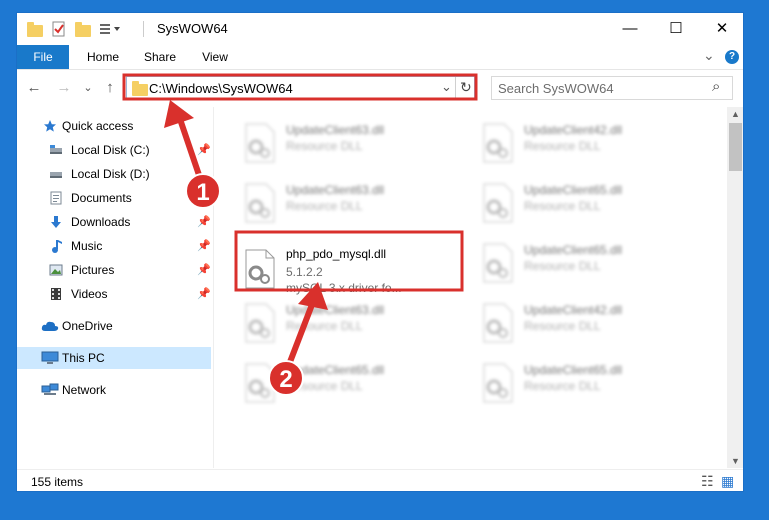 Image resolution: width=769 pixels, height=520 pixels. Describe the element at coordinates (56, 246) in the screenshot. I see `music-icon` at that location.